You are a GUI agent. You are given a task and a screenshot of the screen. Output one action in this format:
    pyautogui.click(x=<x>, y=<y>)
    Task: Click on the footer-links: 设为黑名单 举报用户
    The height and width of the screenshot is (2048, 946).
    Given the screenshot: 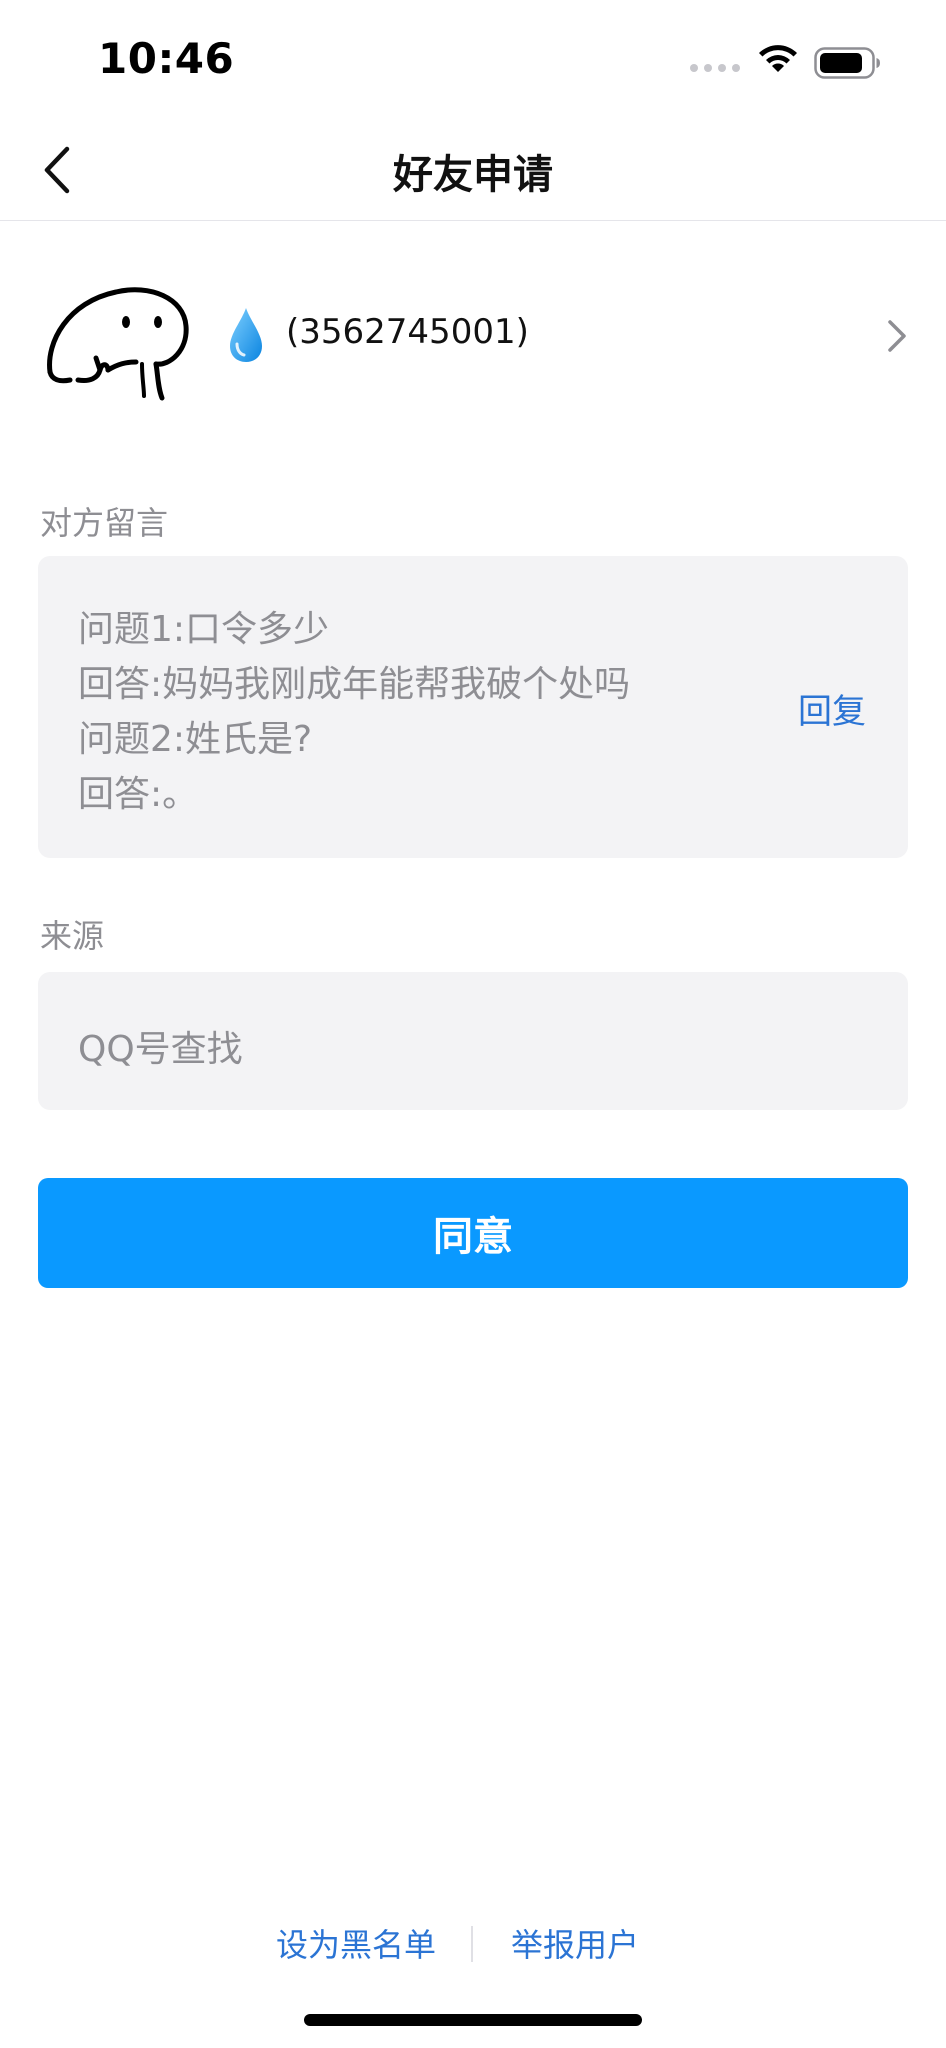 What is the action you would take?
    pyautogui.click(x=473, y=1945)
    